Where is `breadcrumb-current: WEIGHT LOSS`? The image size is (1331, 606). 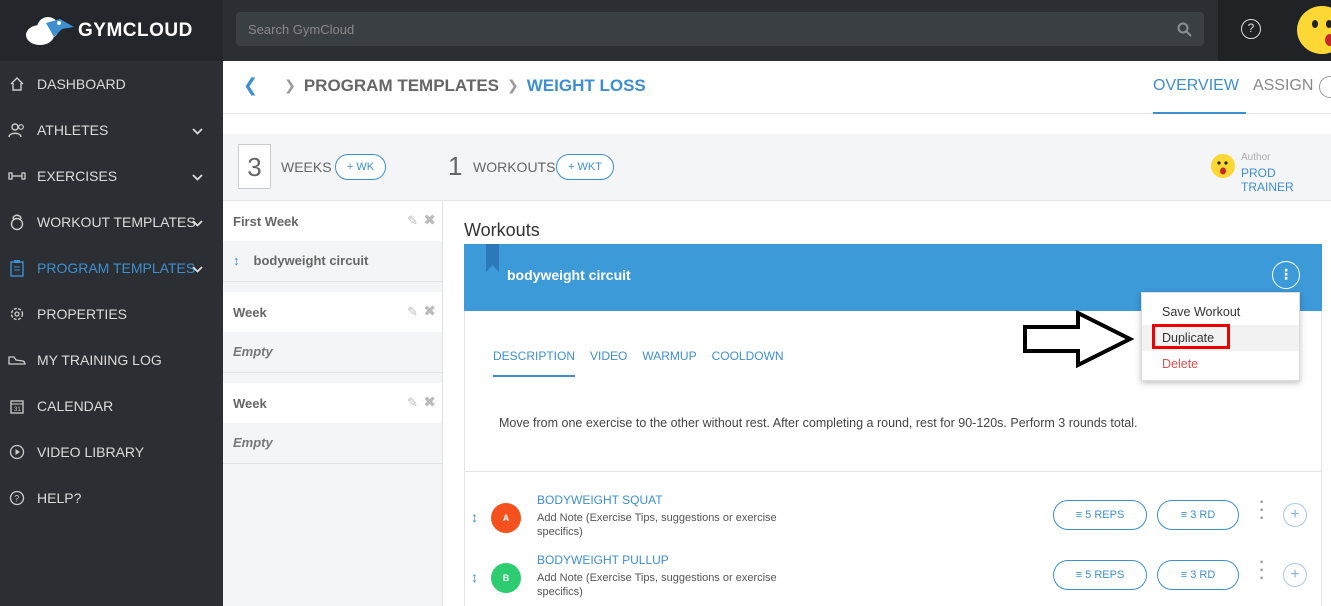
breadcrumb-current: WEIGHT LOSS is located at coordinates (586, 85).